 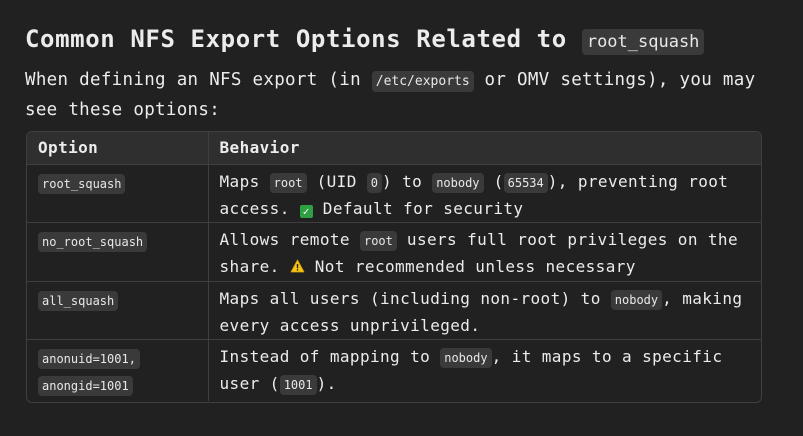 I want to click on inline-code: 1001, so click(x=298, y=385).